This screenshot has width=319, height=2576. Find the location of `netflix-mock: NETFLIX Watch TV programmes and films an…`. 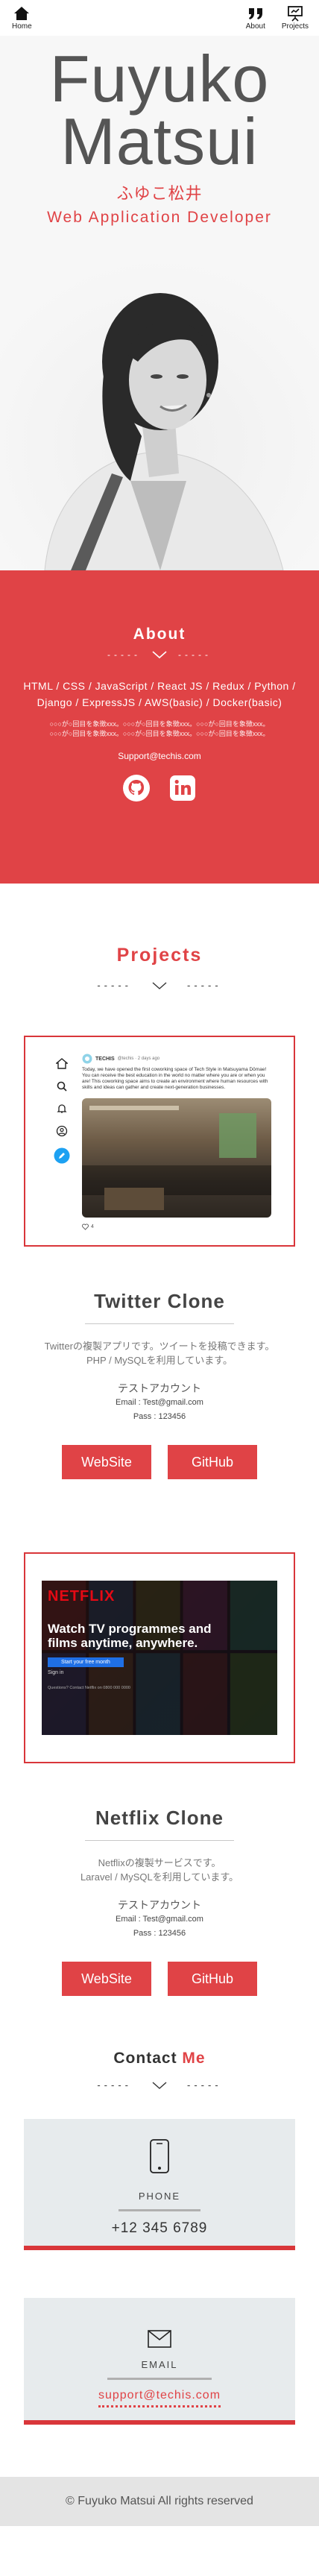

netflix-mock: NETFLIX Watch TV programmes and films an… is located at coordinates (159, 1658).